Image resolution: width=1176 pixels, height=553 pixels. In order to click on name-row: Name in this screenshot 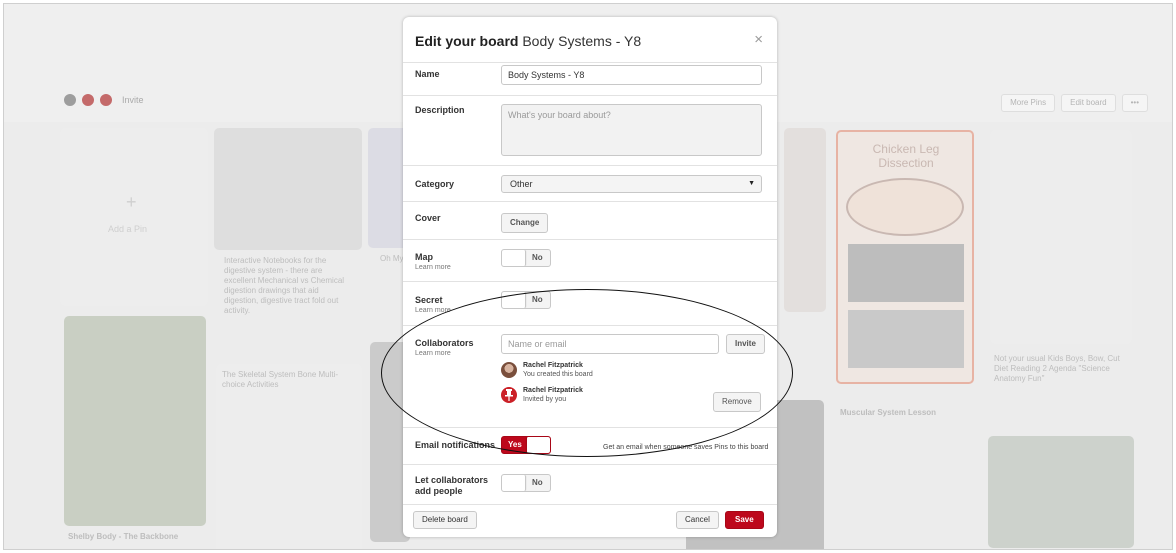, I will do `click(590, 79)`.